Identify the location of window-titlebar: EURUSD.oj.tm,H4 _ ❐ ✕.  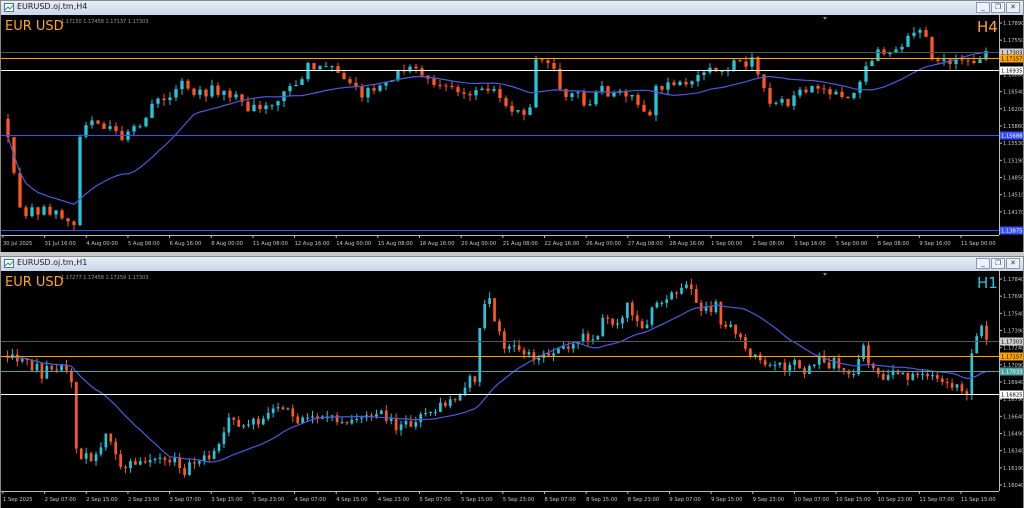
(512, 8).